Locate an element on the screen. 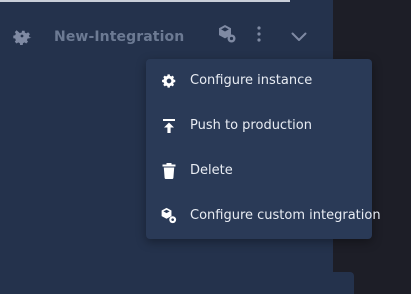  menu-item-configure-custom-integration: Configure custom integration is located at coordinates (263, 216).